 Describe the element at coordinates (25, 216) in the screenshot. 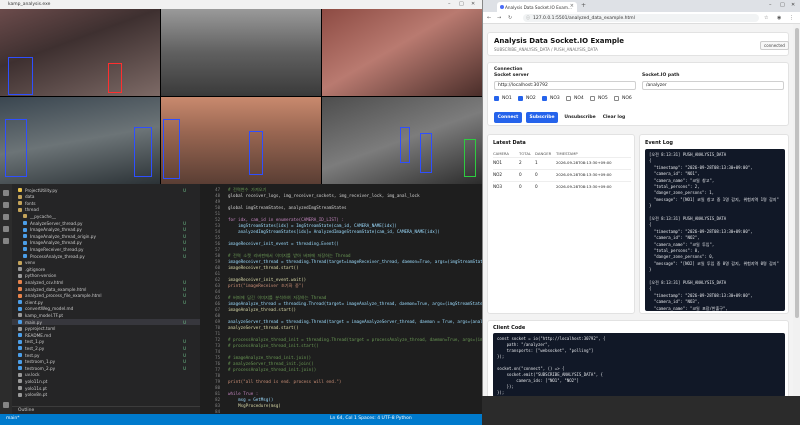

I see `folder-icon` at that location.